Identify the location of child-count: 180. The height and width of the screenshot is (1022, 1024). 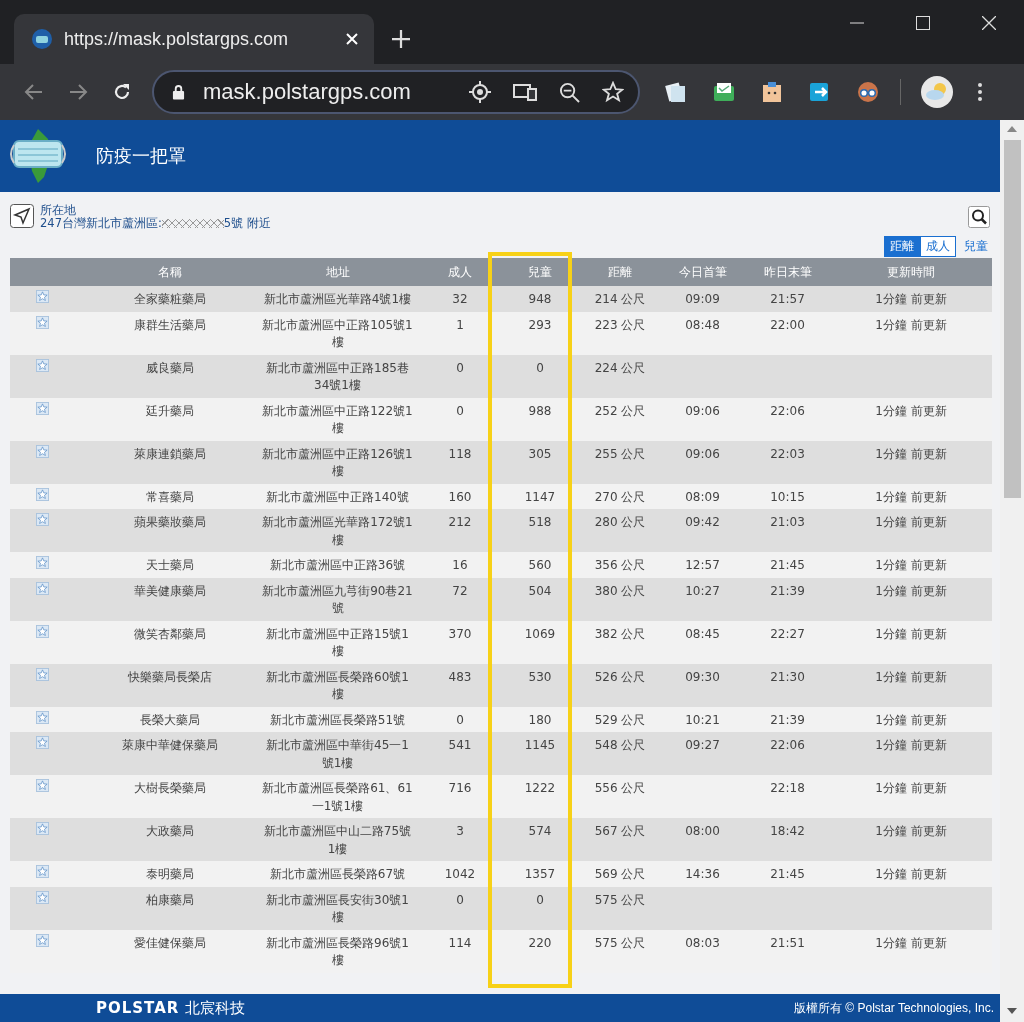
(540, 719).